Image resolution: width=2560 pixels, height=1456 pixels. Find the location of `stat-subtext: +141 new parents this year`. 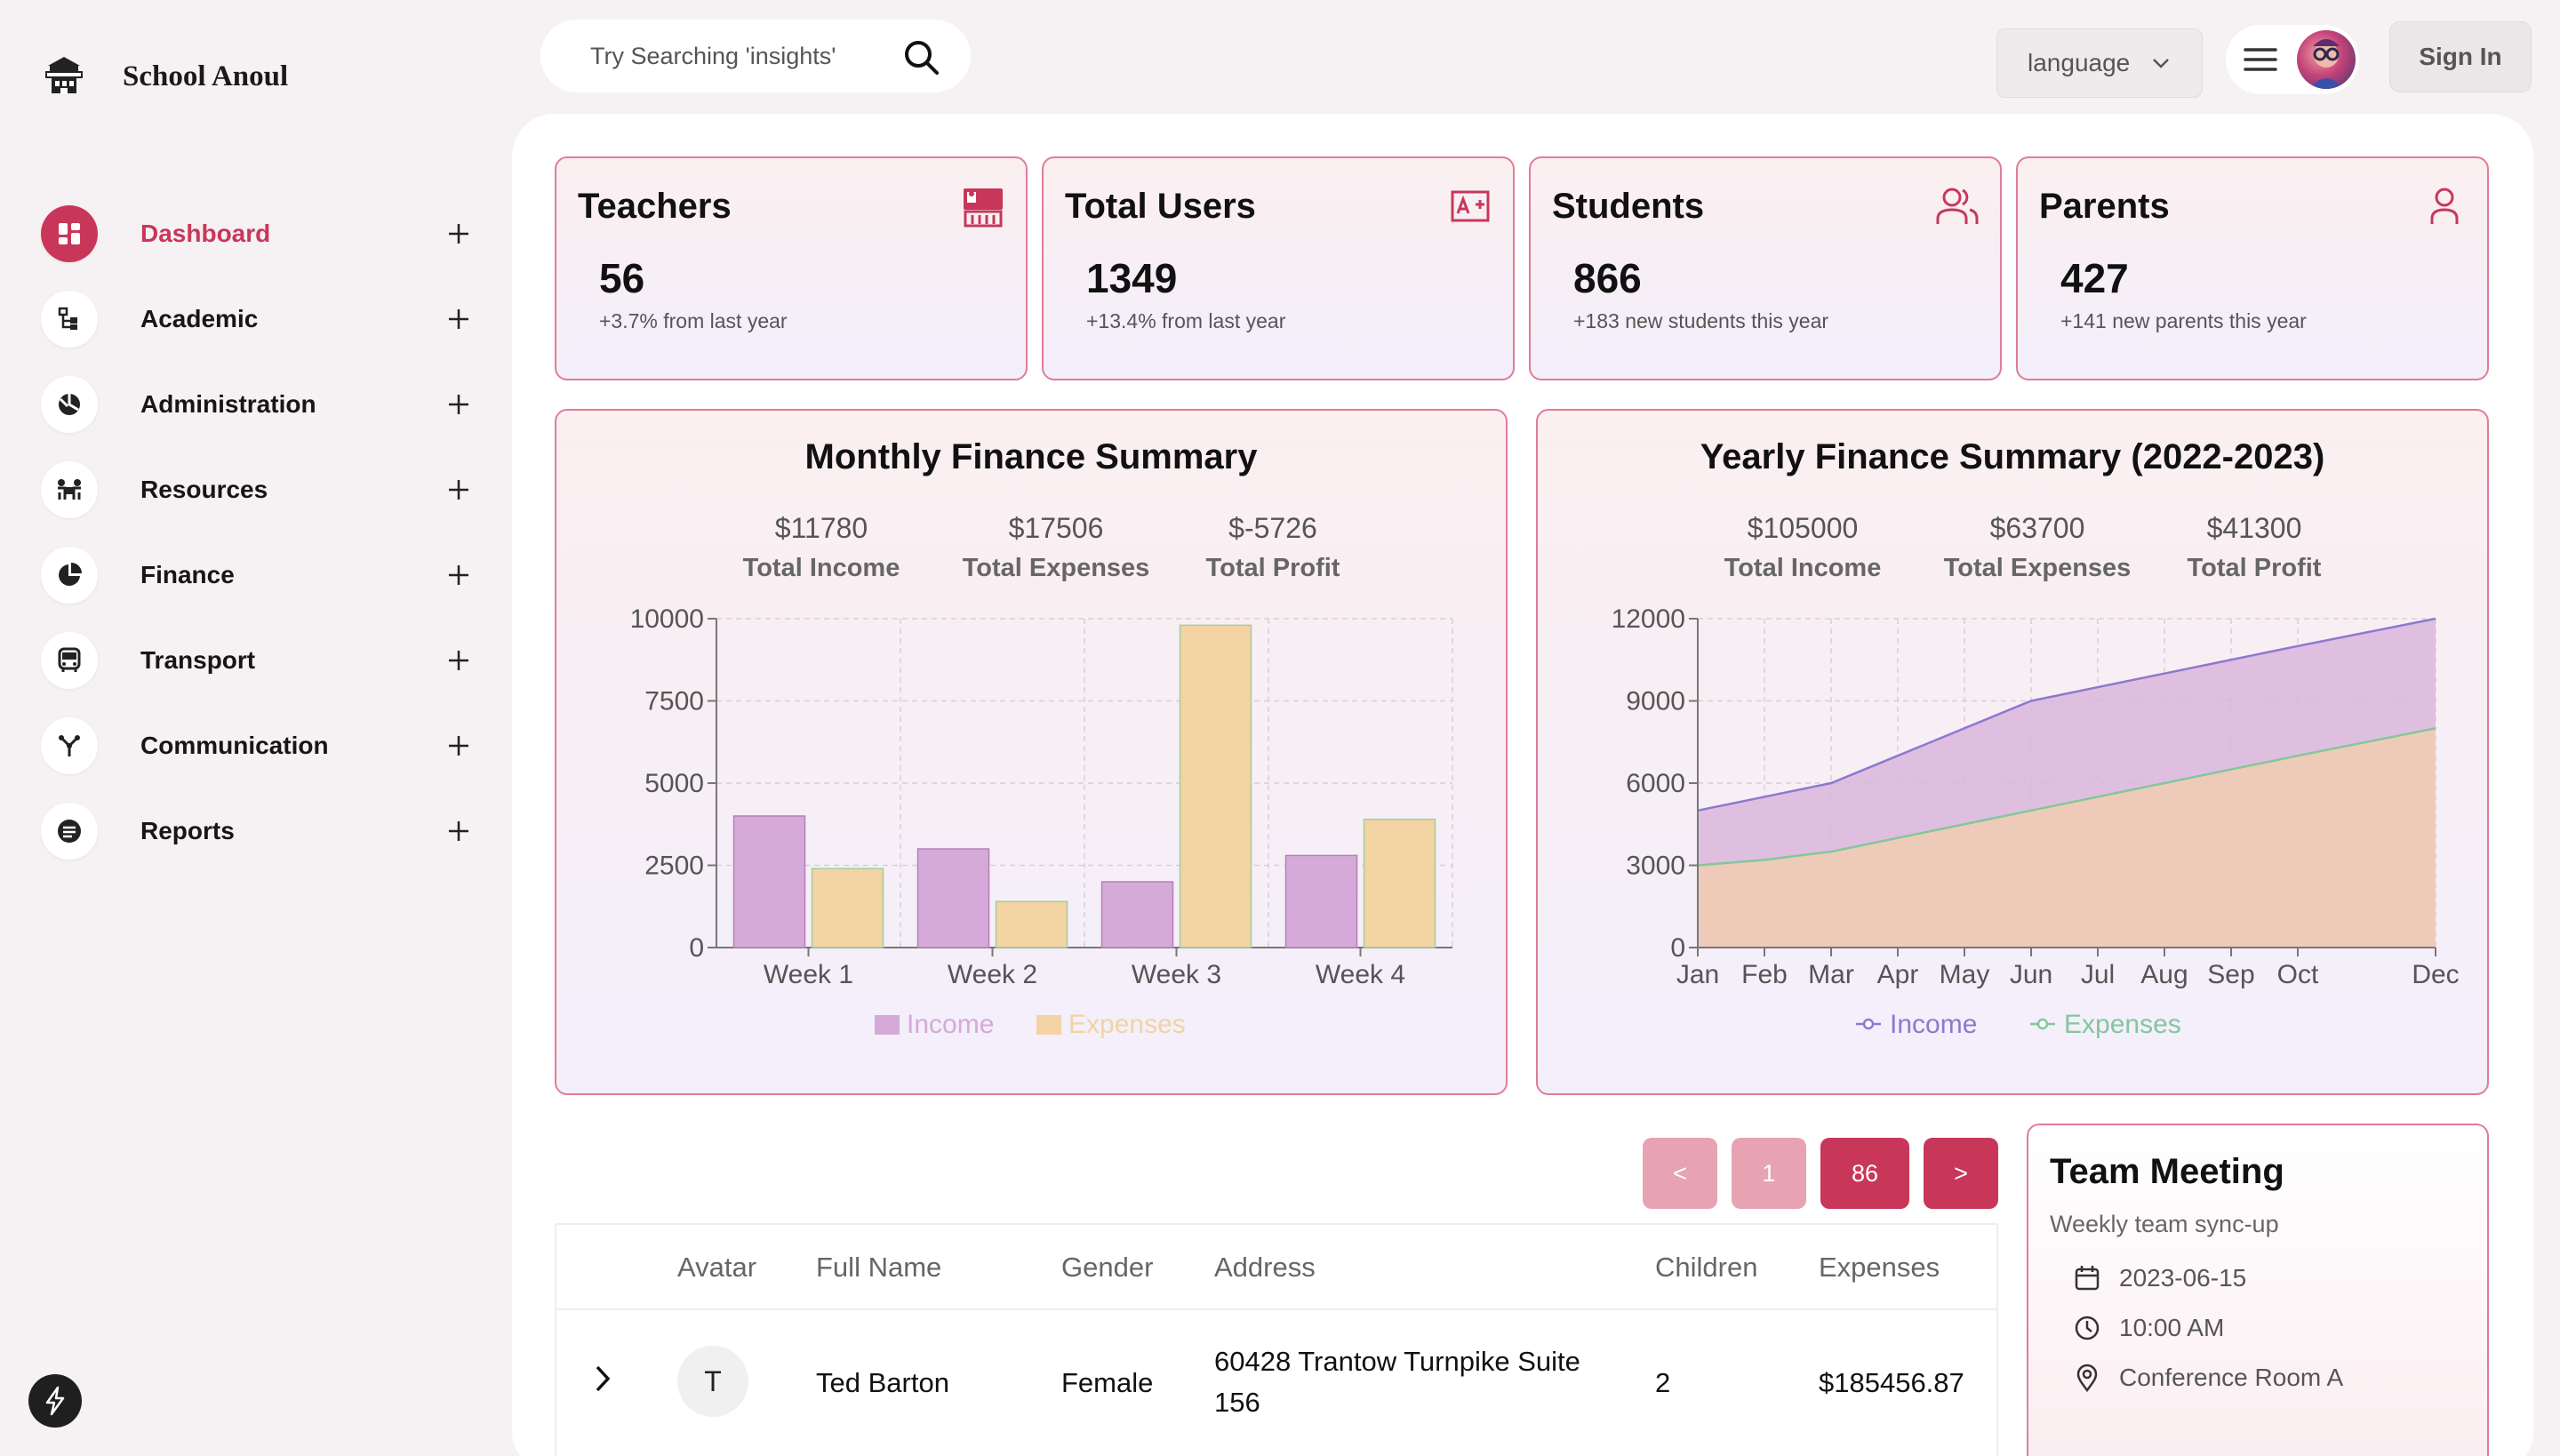

stat-subtext: +141 new parents this year is located at coordinates (2183, 320).